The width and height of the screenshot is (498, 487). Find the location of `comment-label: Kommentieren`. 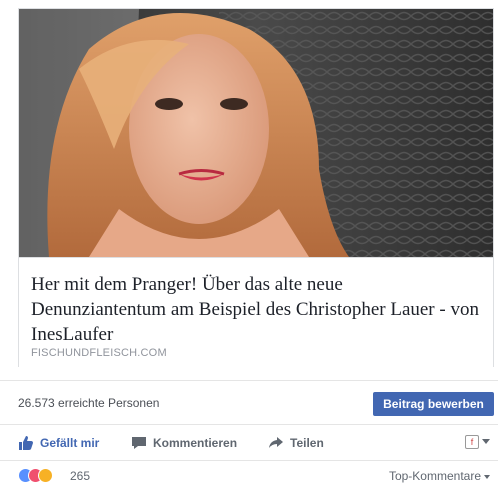

comment-label: Kommentieren is located at coordinates (195, 443).